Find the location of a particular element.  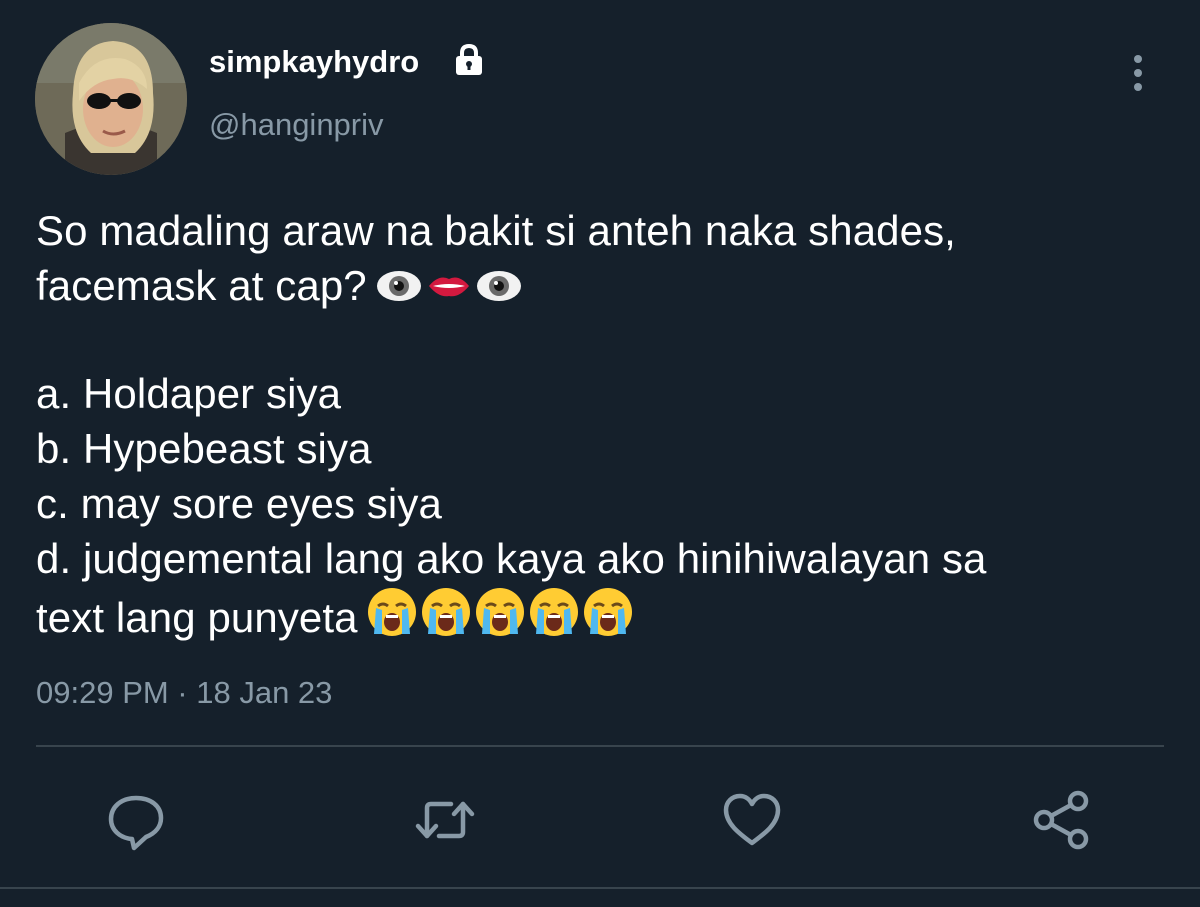

tweet-line: facemask at cap? is located at coordinates (596, 288).